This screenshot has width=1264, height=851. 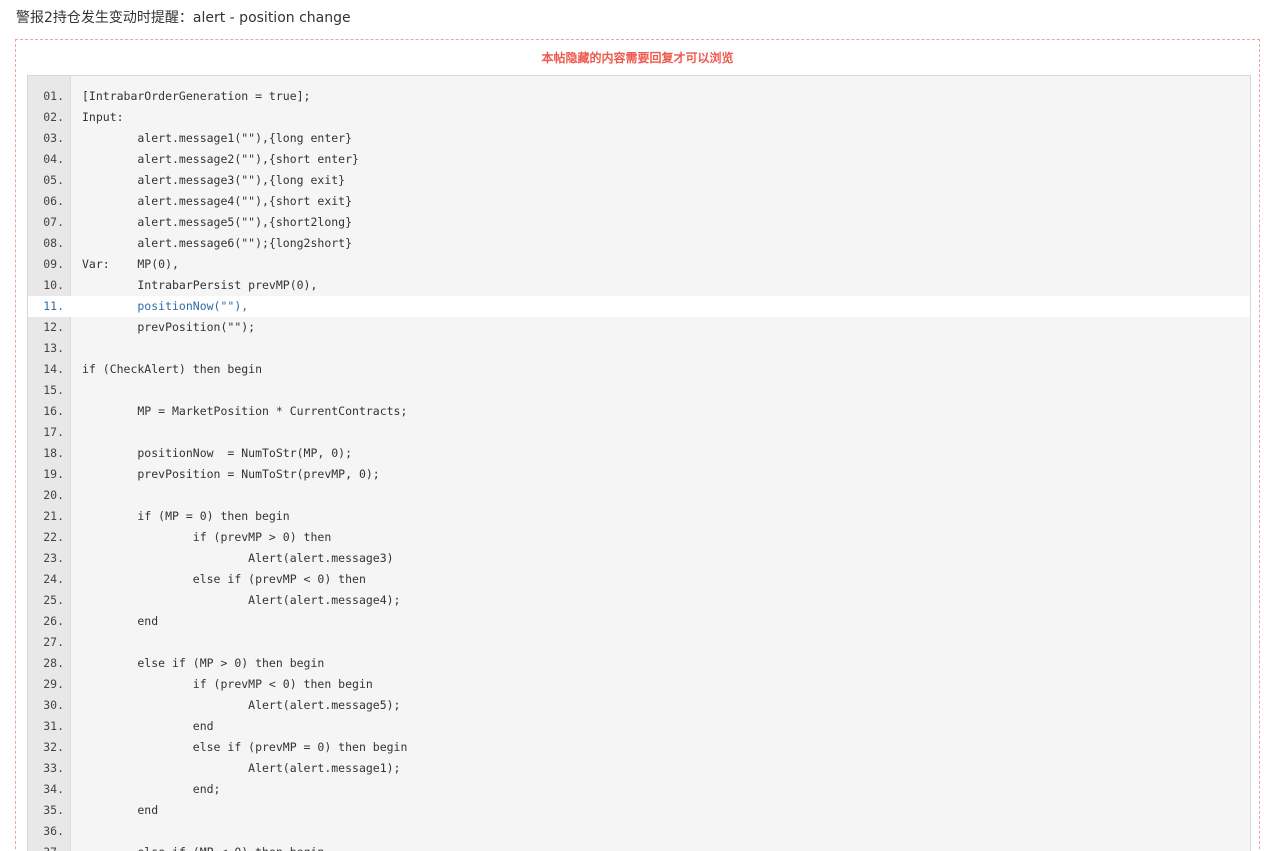 What do you see at coordinates (53, 747) in the screenshot?
I see `line-number: 32.` at bounding box center [53, 747].